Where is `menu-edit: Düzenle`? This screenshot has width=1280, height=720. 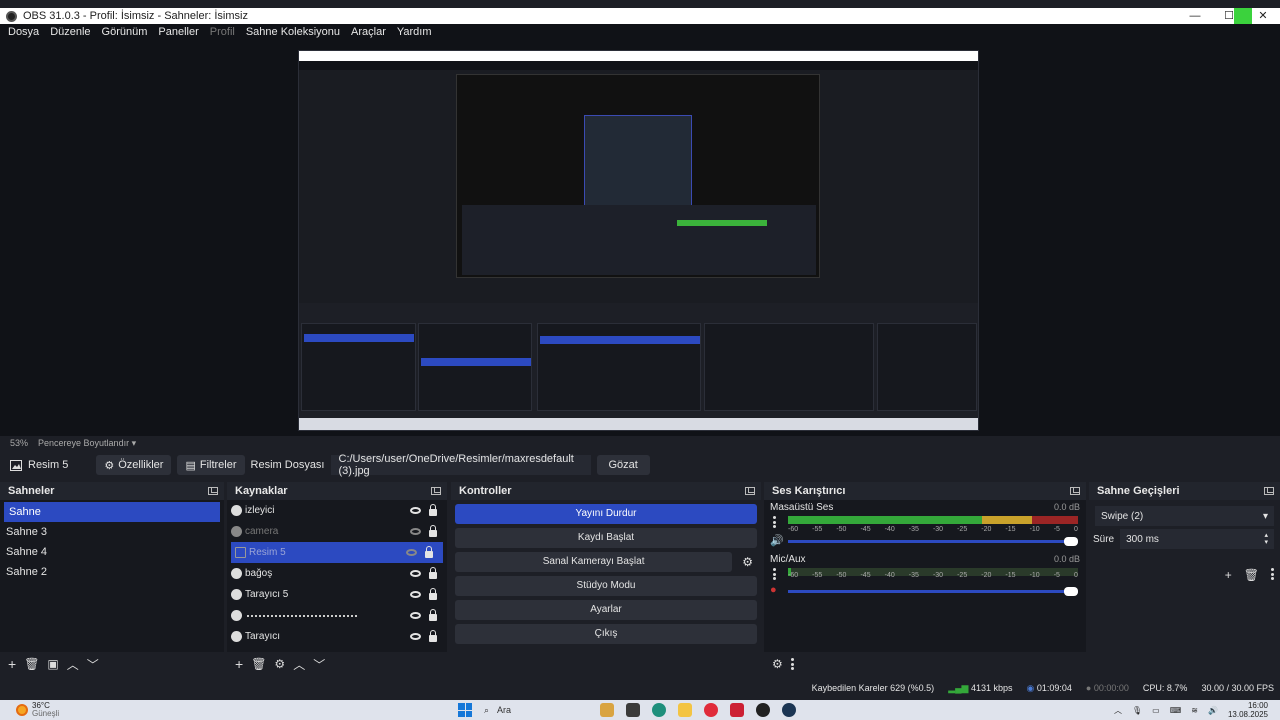 menu-edit: Düzenle is located at coordinates (70, 32).